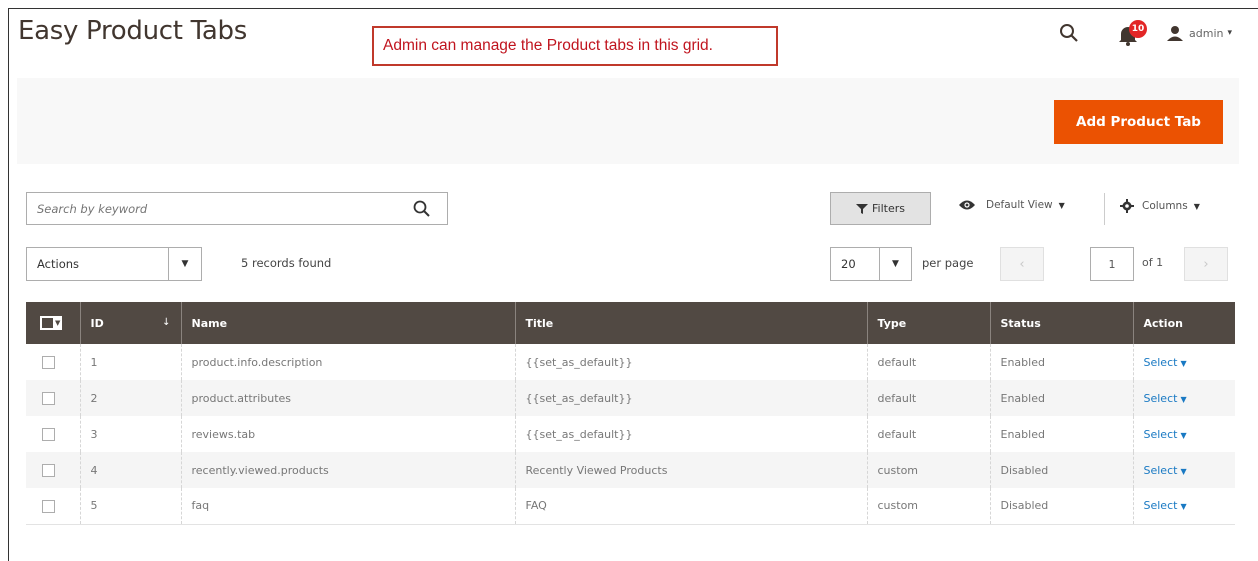 Image resolution: width=1258 pixels, height=561 pixels. I want to click on header-actions: 10 admin ▾, so click(1145, 33).